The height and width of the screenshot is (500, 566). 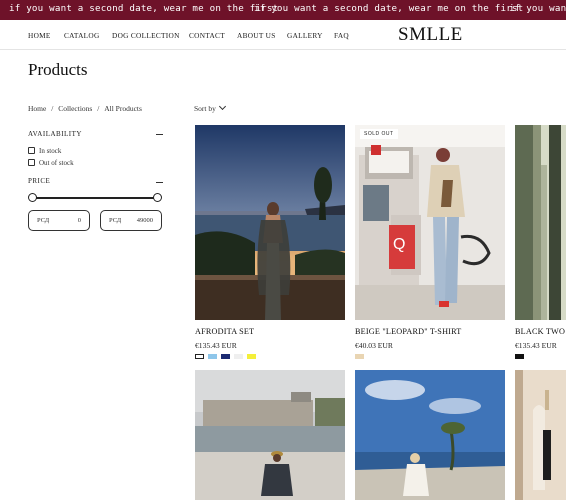 What do you see at coordinates (37, 108) in the screenshot?
I see `breadcrumb-home: Home` at bounding box center [37, 108].